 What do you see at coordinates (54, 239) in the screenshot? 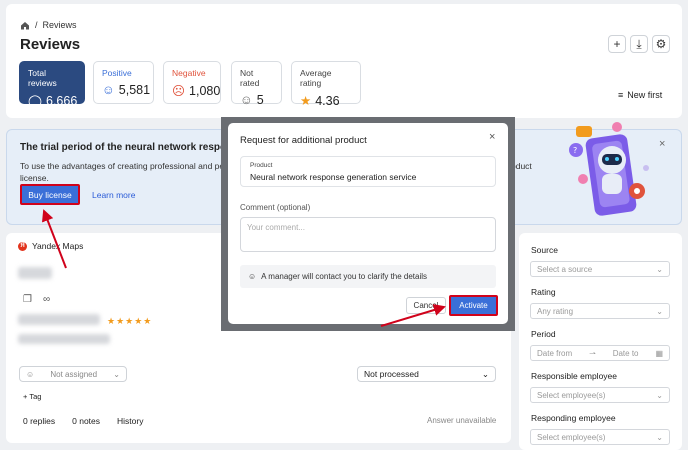
I see `annotation-arrow-buy` at bounding box center [54, 239].